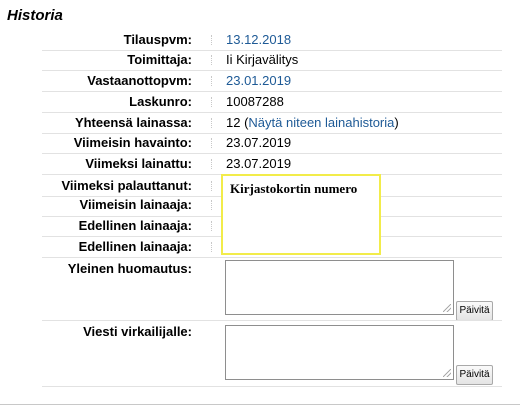 This screenshot has width=520, height=408. What do you see at coordinates (339, 352) in the screenshot?
I see `viesti-virkailijalle-textarea` at bounding box center [339, 352].